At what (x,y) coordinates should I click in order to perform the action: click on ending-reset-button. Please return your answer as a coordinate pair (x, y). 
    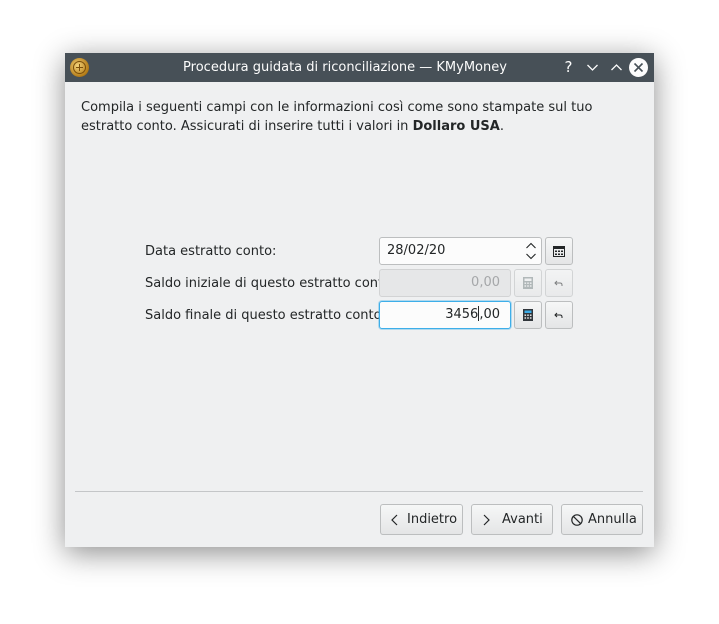
    Looking at the image, I should click on (559, 315).